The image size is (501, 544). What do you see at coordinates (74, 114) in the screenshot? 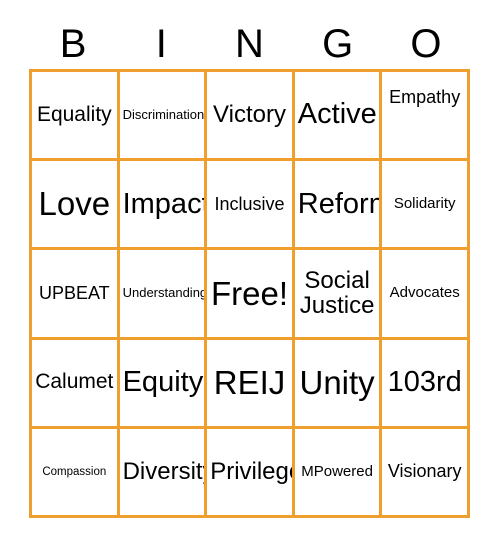
I see `bingo-cell-label: Equality` at bounding box center [74, 114].